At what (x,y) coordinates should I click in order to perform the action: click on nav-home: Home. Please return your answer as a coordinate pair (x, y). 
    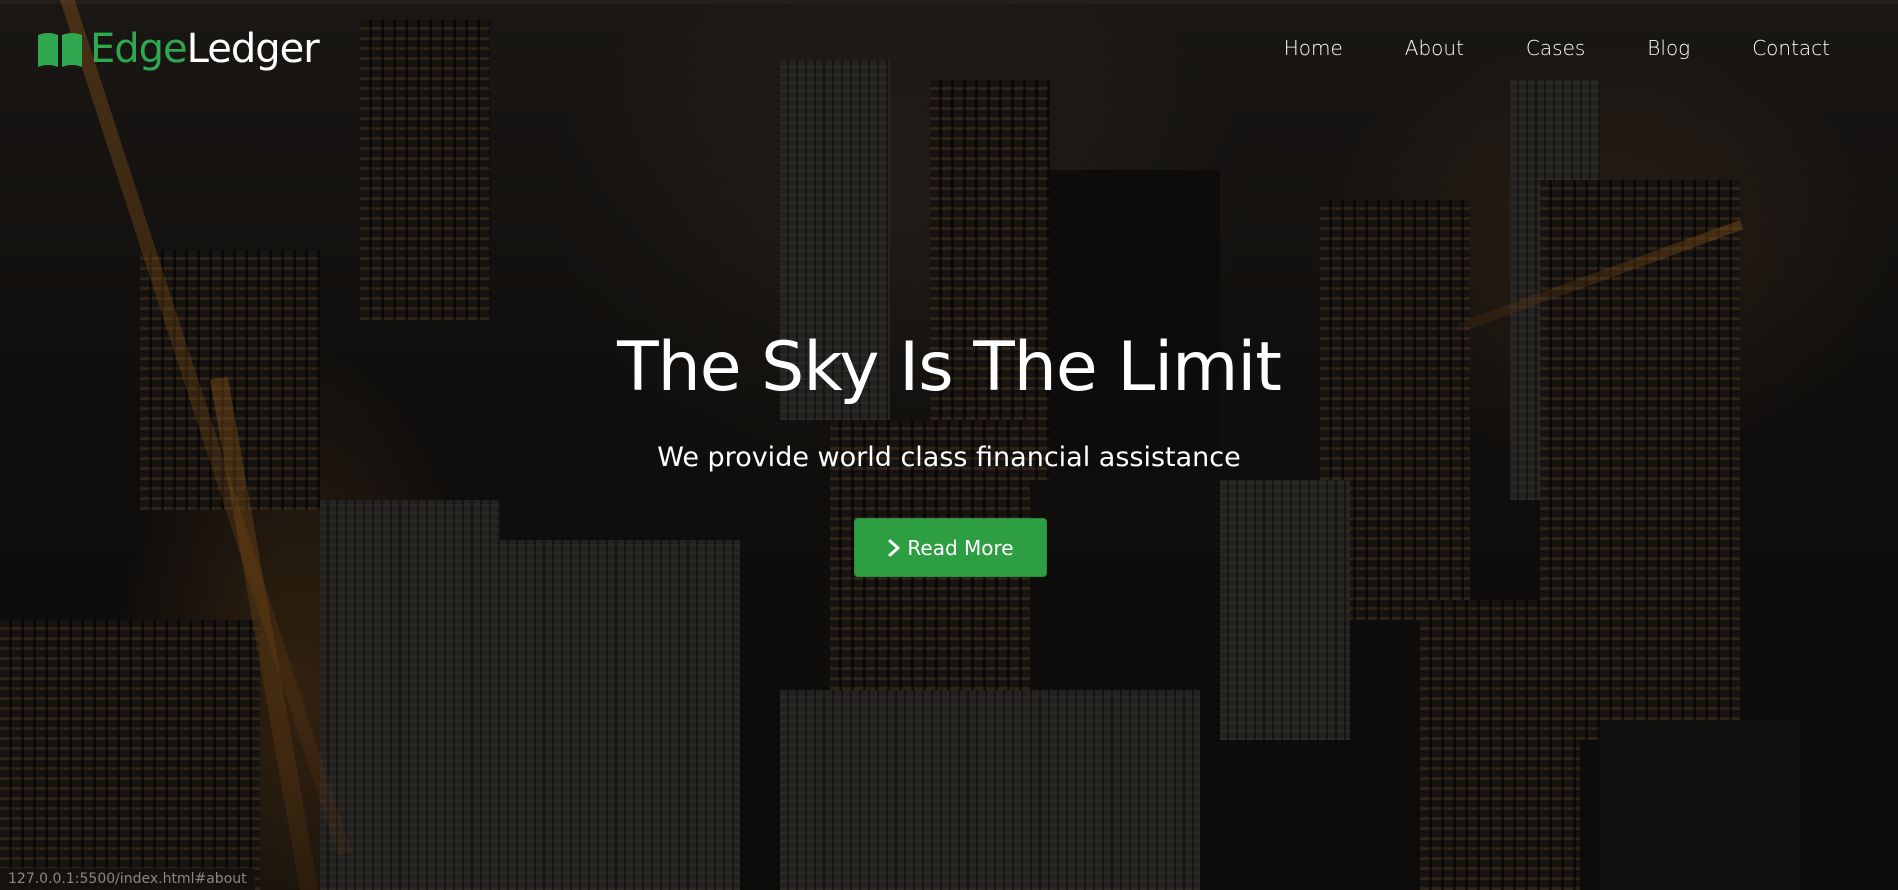
    Looking at the image, I should click on (1313, 48).